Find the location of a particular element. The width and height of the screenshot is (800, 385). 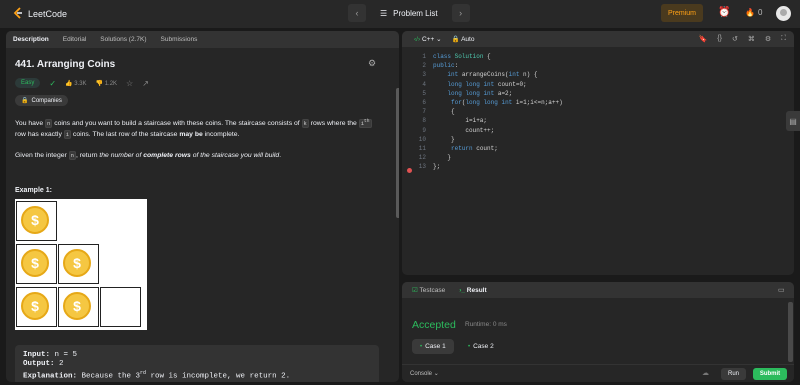

collapse-icon: ▭ is located at coordinates (781, 290).